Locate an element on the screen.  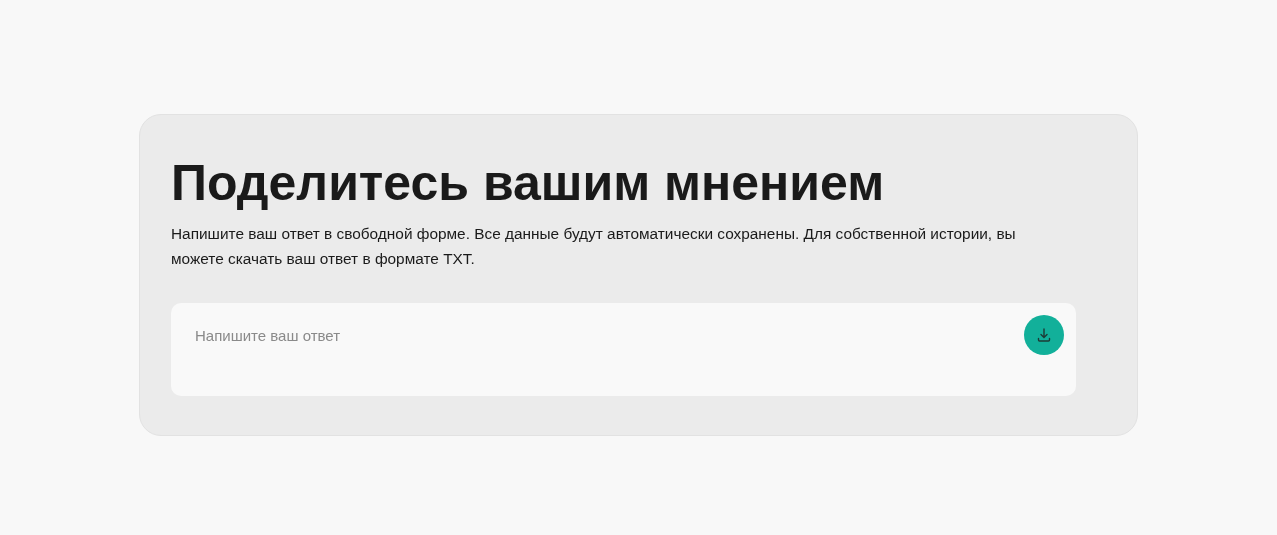
download-button is located at coordinates (1044, 335).